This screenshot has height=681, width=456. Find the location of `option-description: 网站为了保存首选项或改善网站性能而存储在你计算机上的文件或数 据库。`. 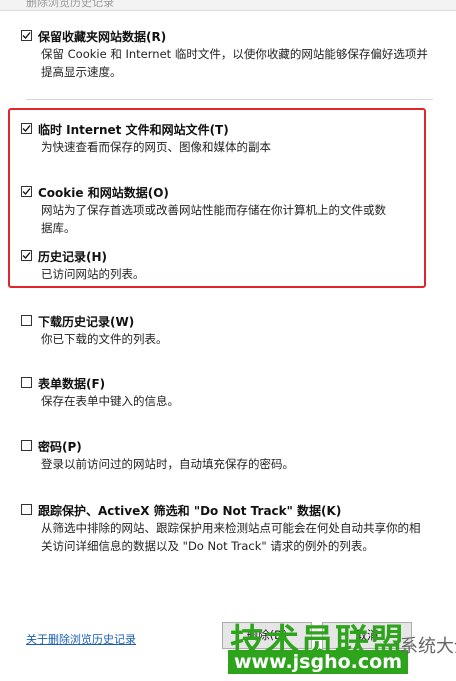

option-description: 网站为了保存首选项或改善网站性能而存储在你计算机上的文件或数 据库。 is located at coordinates (241, 219).